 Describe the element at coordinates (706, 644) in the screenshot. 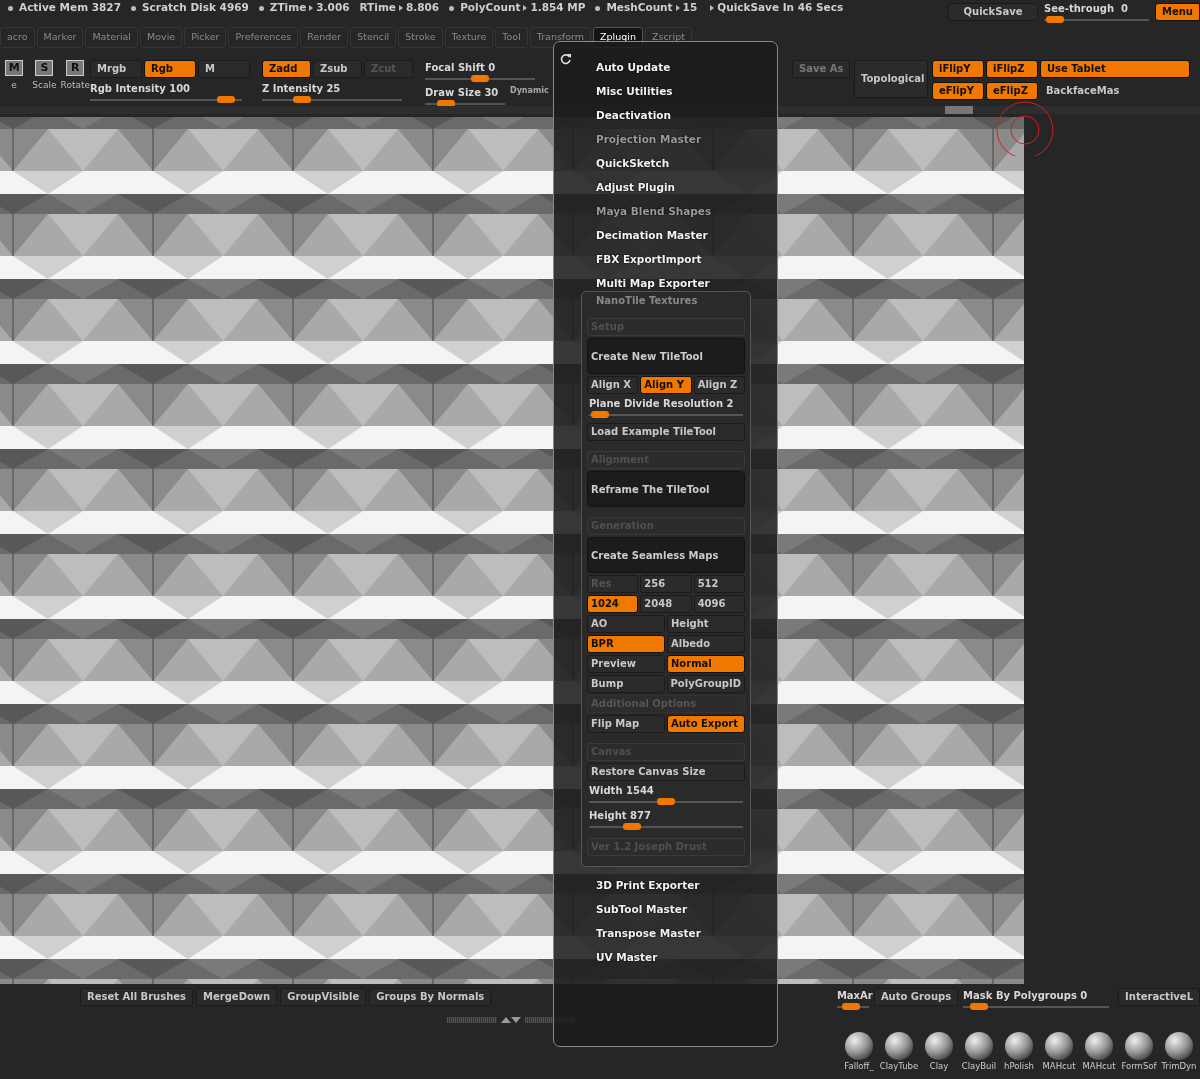

I see `option-button: Albedo` at that location.